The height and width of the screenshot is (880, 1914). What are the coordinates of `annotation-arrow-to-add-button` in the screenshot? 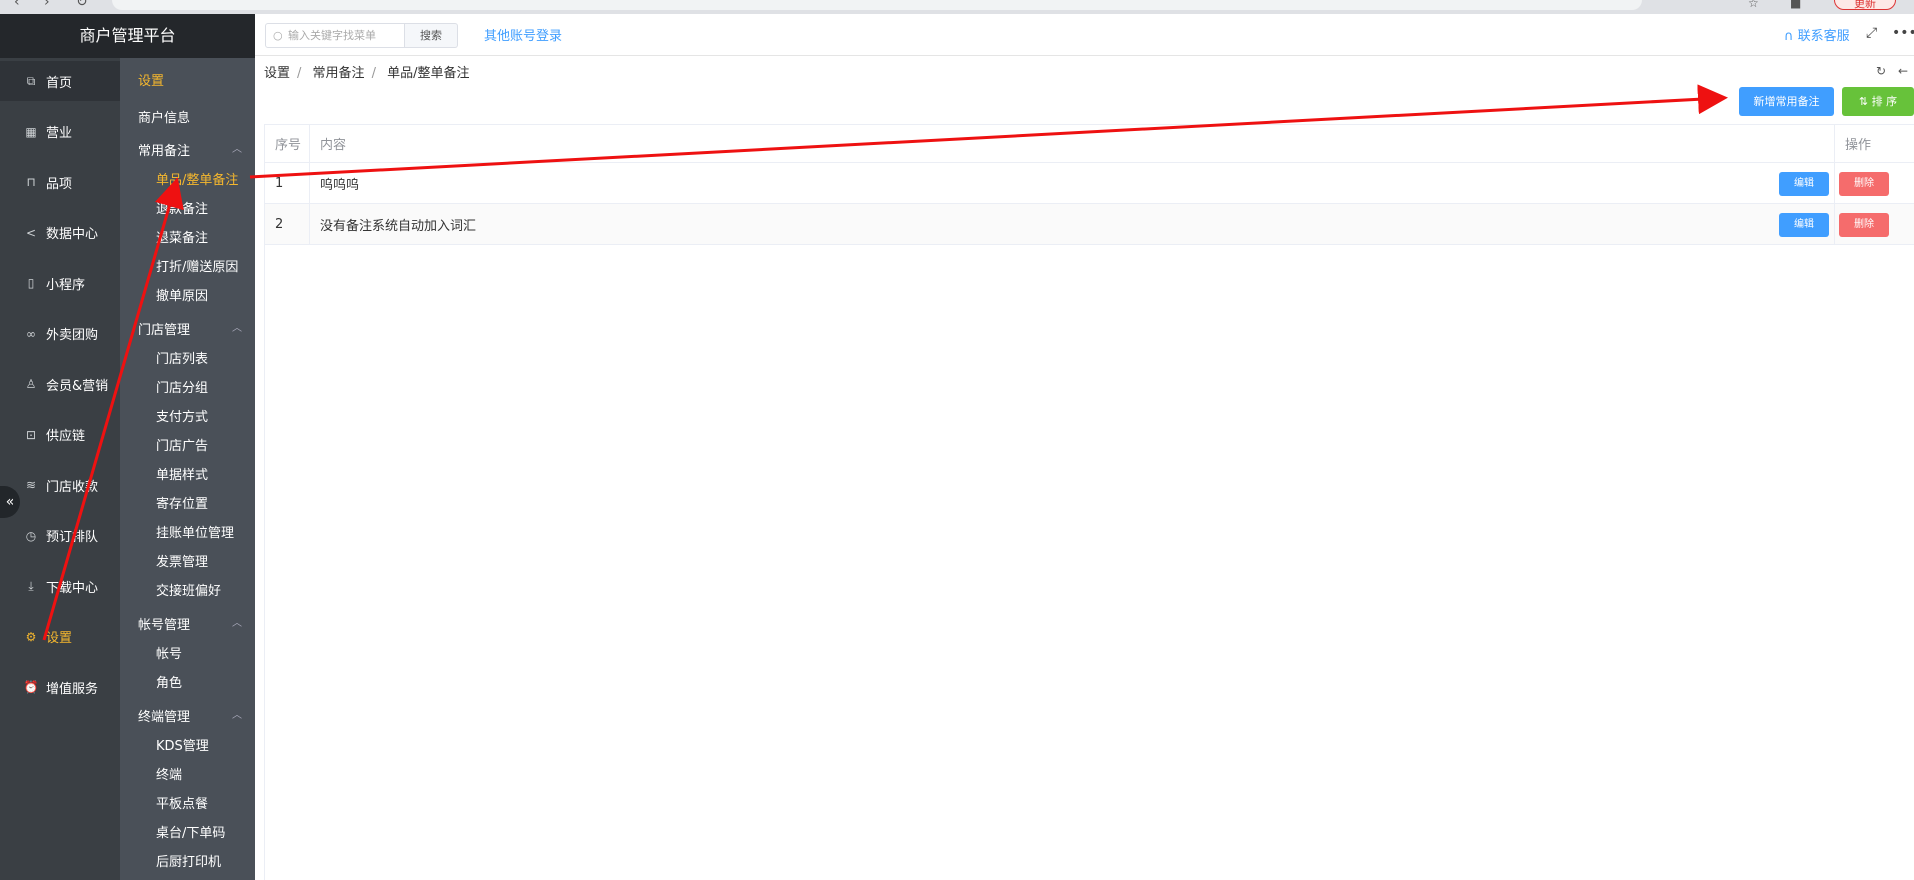 It's located at (988, 131).